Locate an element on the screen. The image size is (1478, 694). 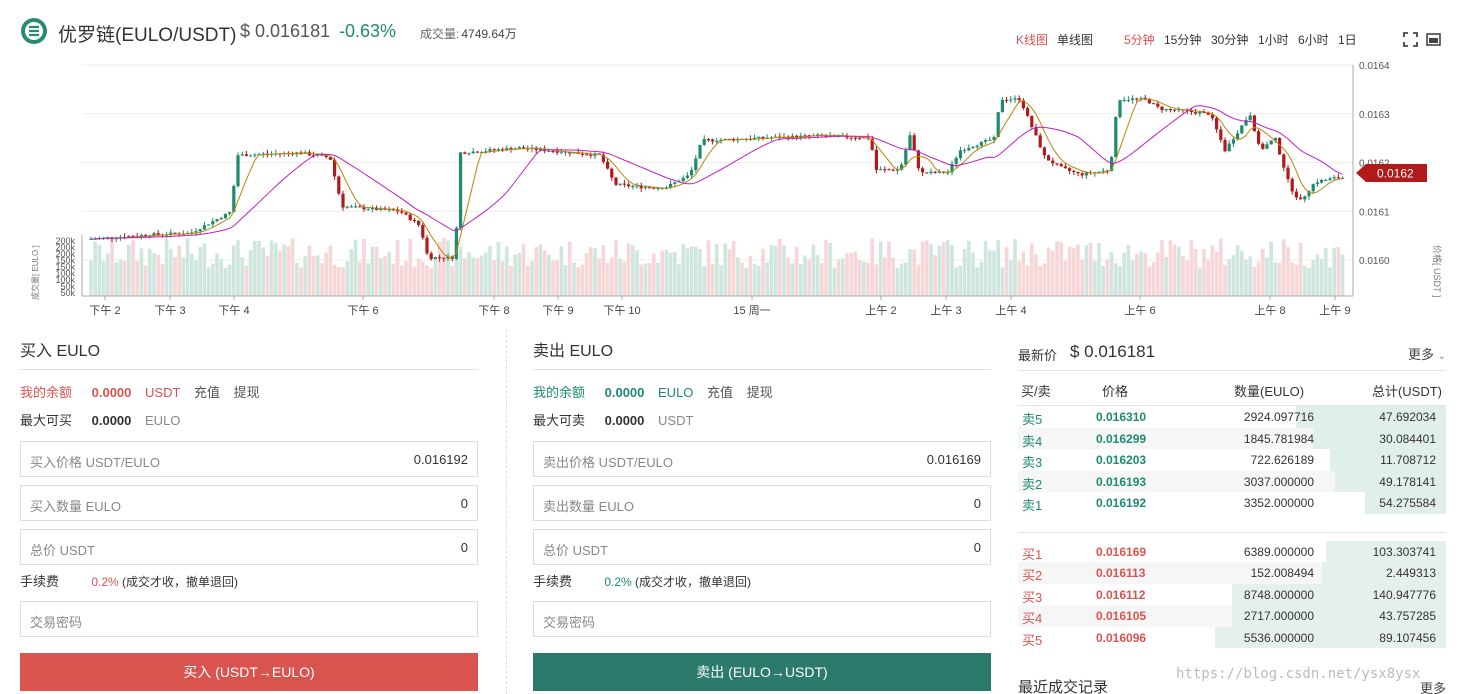
sell-total-input: 总价 USDT 0 is located at coordinates (762, 547).